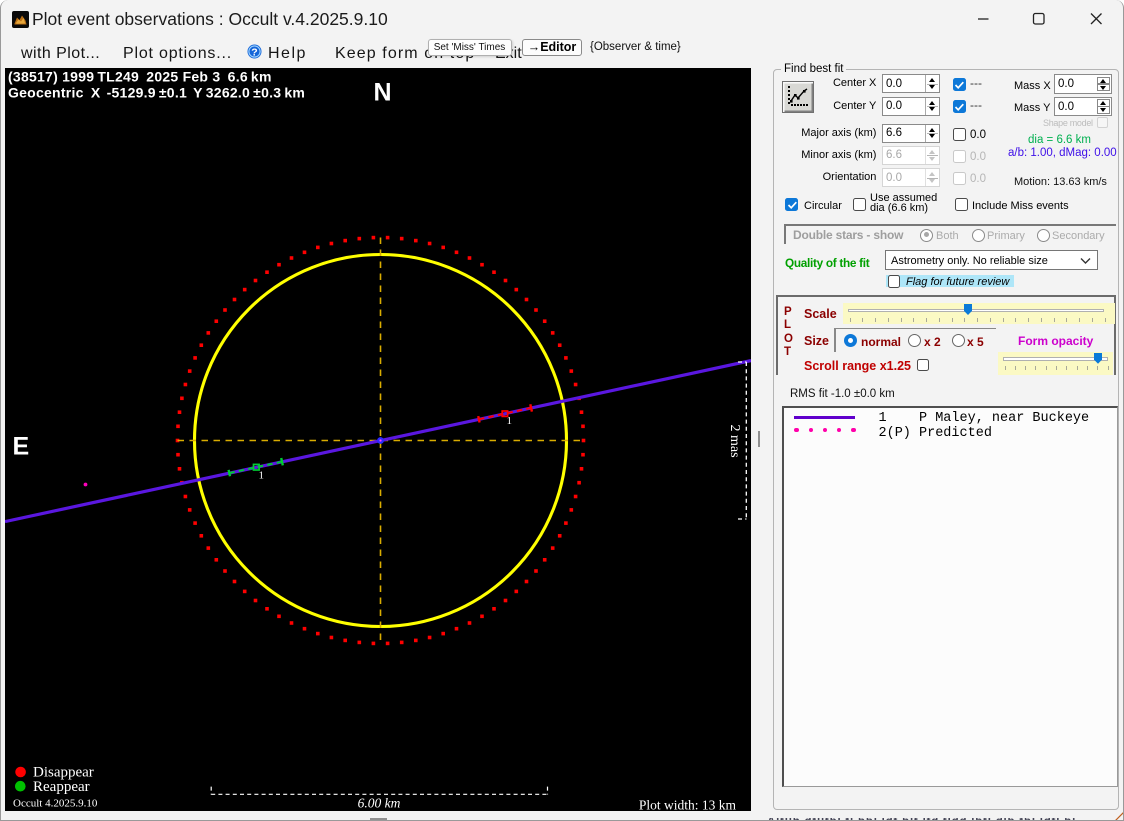 The image size is (1124, 821). I want to click on svg-text: Occult 4.2025.9.10, so click(55, 804).